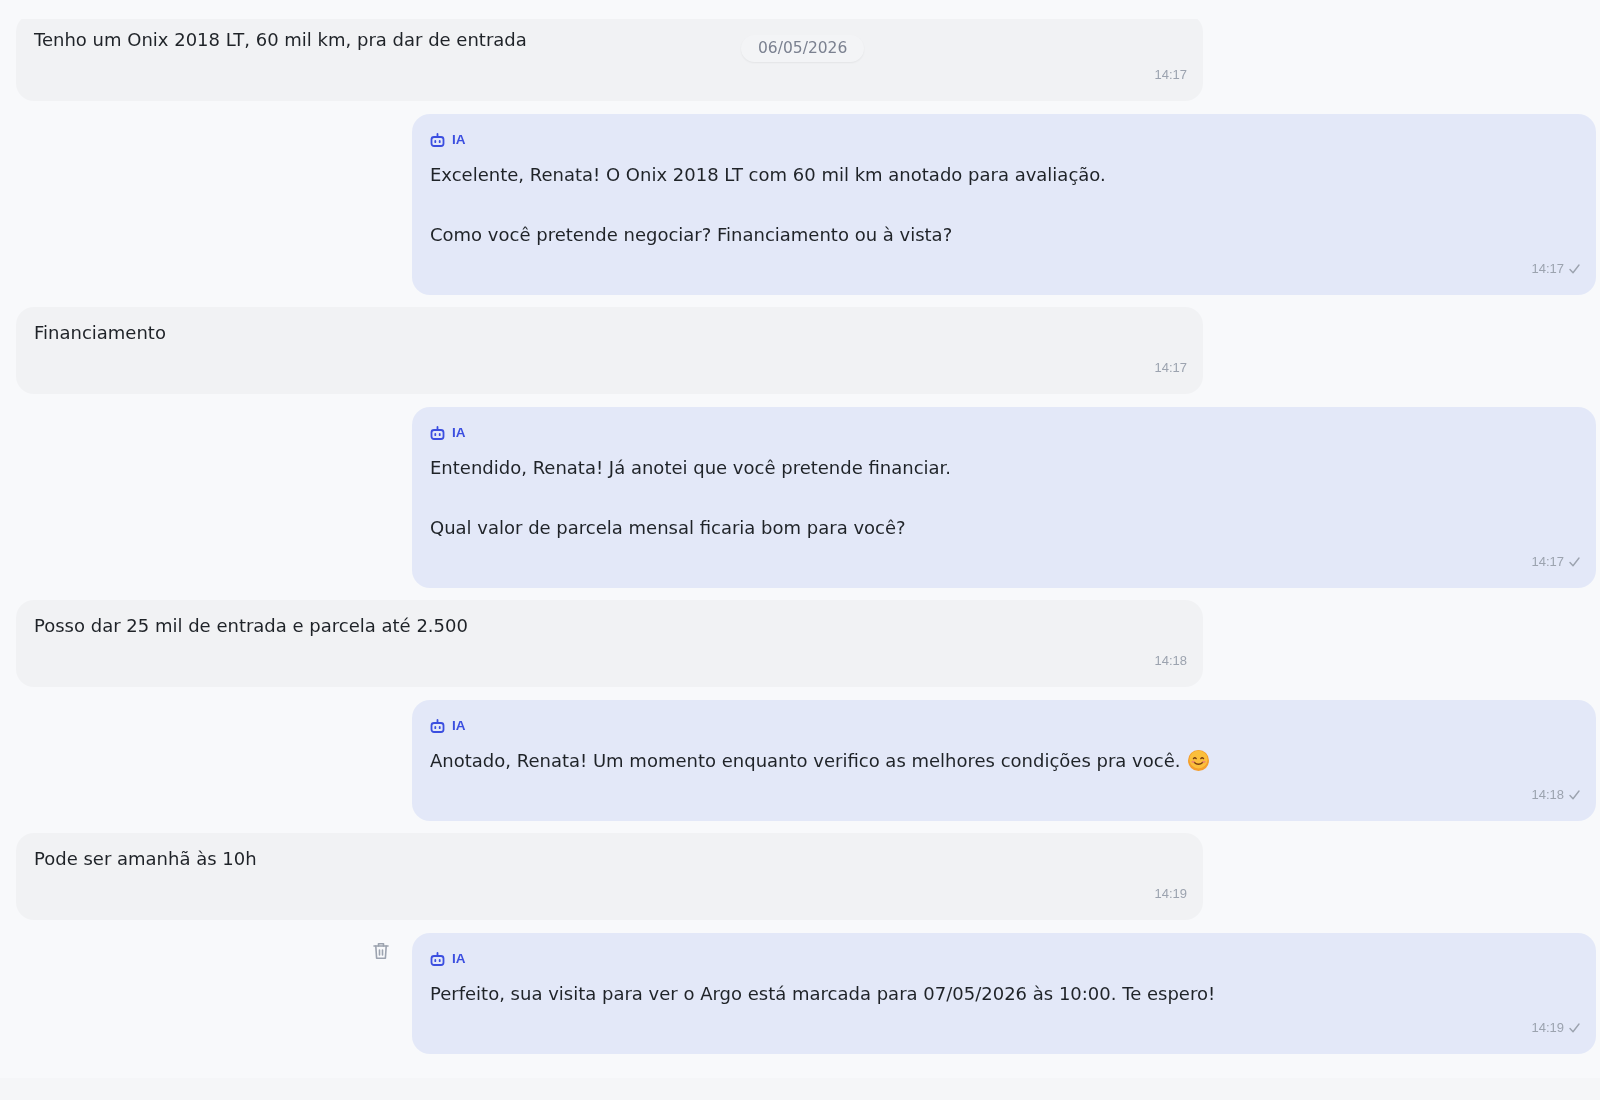 Image resolution: width=1600 pixels, height=1100 pixels. I want to click on message-text: Posso dar 25 mil de entrada e parcela até 2.500, so click(251, 625).